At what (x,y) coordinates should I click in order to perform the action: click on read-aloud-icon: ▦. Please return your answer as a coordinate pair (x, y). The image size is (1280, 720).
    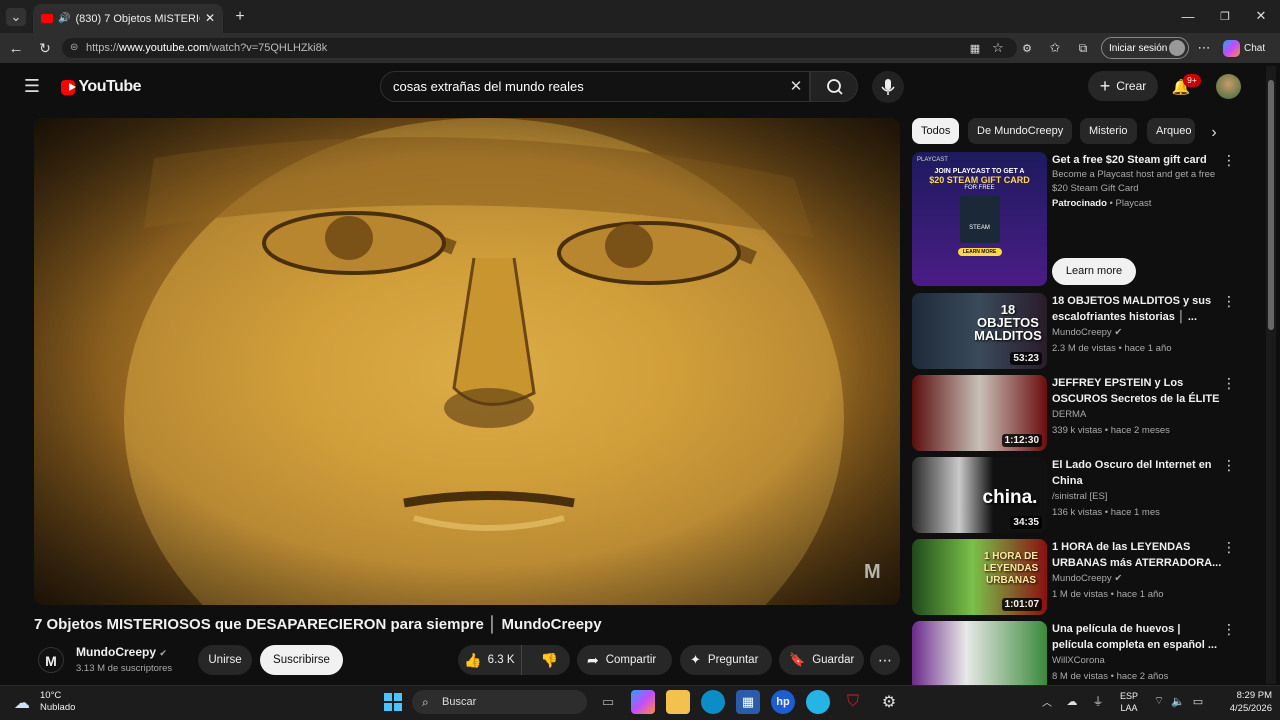
    Looking at the image, I should click on (975, 48).